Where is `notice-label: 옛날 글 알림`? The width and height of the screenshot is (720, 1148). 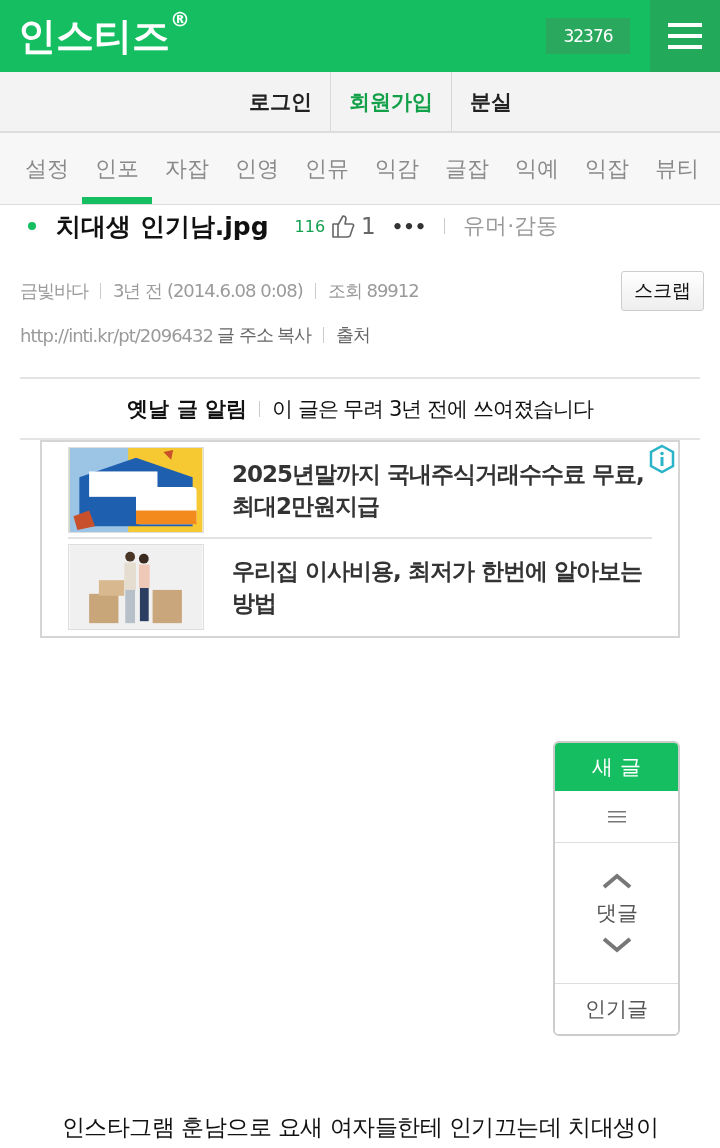 notice-label: 옛날 글 알림 is located at coordinates (187, 409).